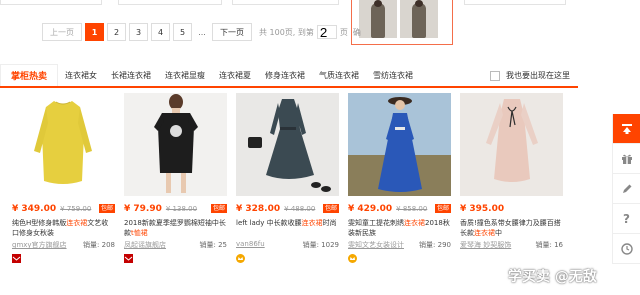 This screenshot has width=640, height=295. What do you see at coordinates (357, 32) in the screenshot?
I see `page-jump-confirm-button: 确` at bounding box center [357, 32].